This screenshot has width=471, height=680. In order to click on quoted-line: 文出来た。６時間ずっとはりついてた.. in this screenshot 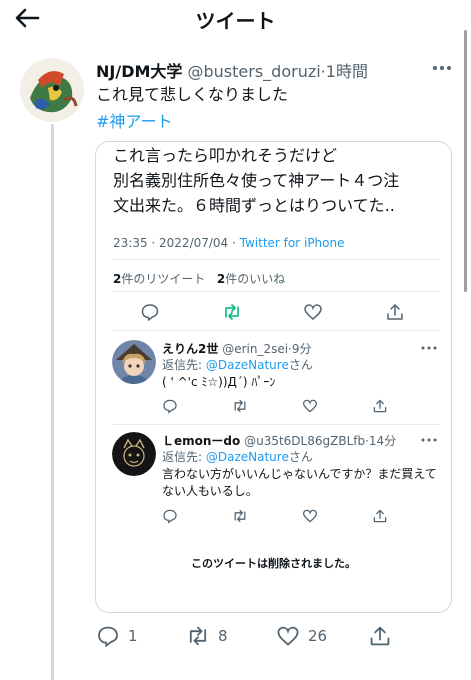, I will do `click(254, 205)`.